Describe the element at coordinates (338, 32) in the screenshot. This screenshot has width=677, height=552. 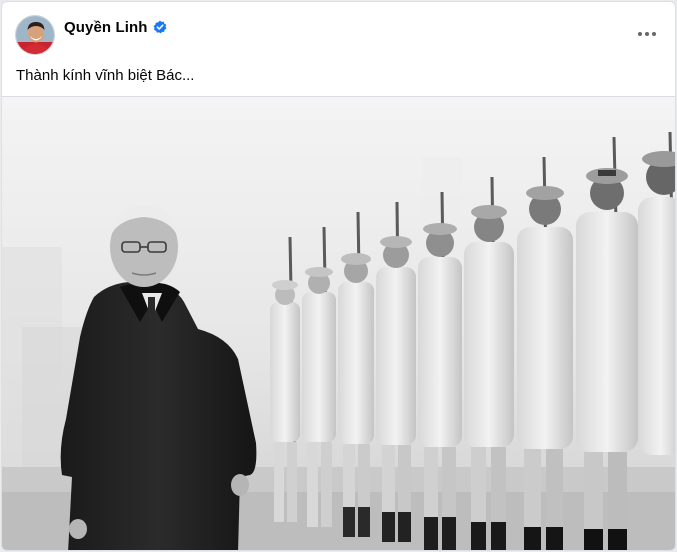
I see `post-header: Quyền Linh` at that location.